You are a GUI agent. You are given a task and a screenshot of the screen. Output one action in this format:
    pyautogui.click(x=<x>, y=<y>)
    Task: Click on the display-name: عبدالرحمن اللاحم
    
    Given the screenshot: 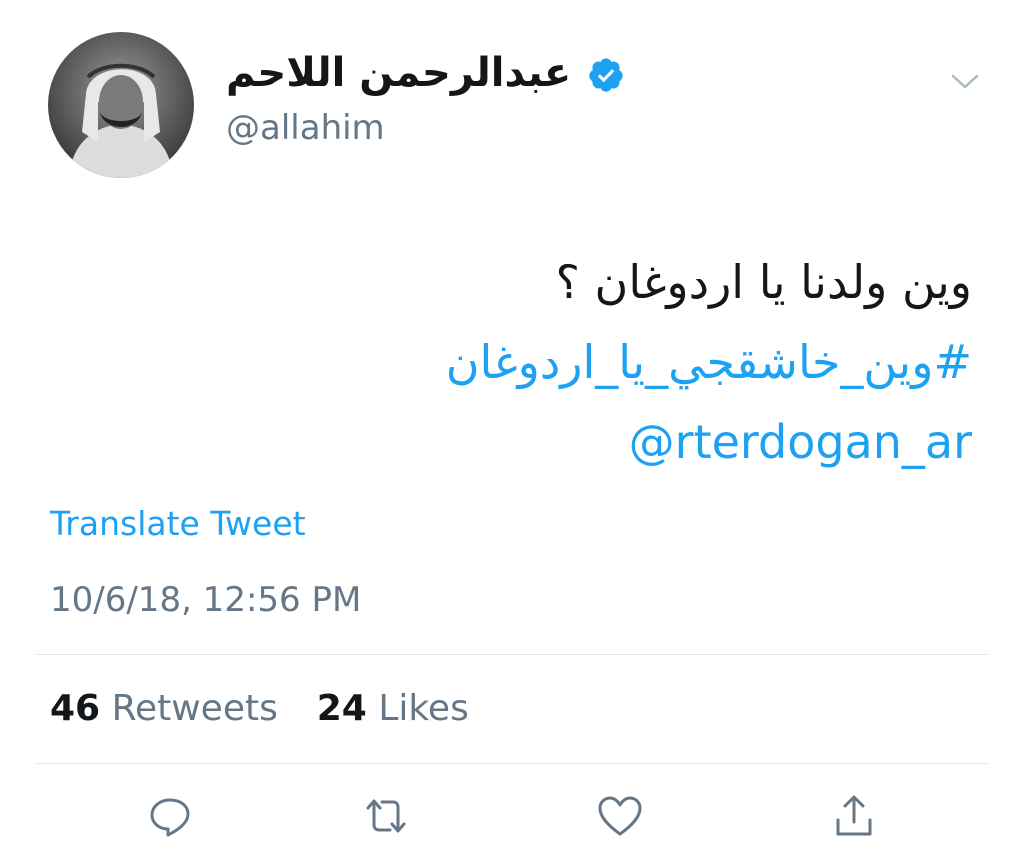 What is the action you would take?
    pyautogui.click(x=425, y=73)
    